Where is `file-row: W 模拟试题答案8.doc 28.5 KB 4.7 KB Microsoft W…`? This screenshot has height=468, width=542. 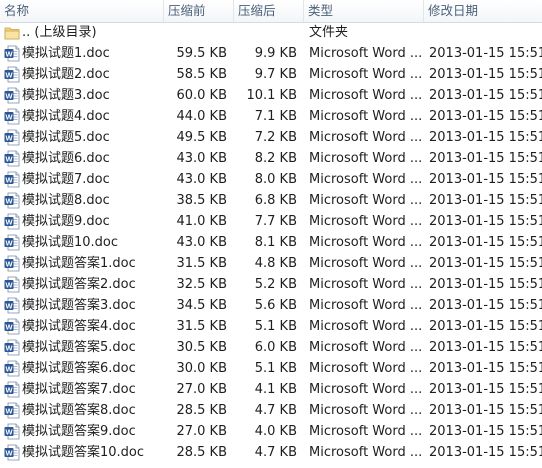
file-row: W 模拟试题答案8.doc 28.5 KB 4.7 KB Microsoft W… is located at coordinates (271, 410).